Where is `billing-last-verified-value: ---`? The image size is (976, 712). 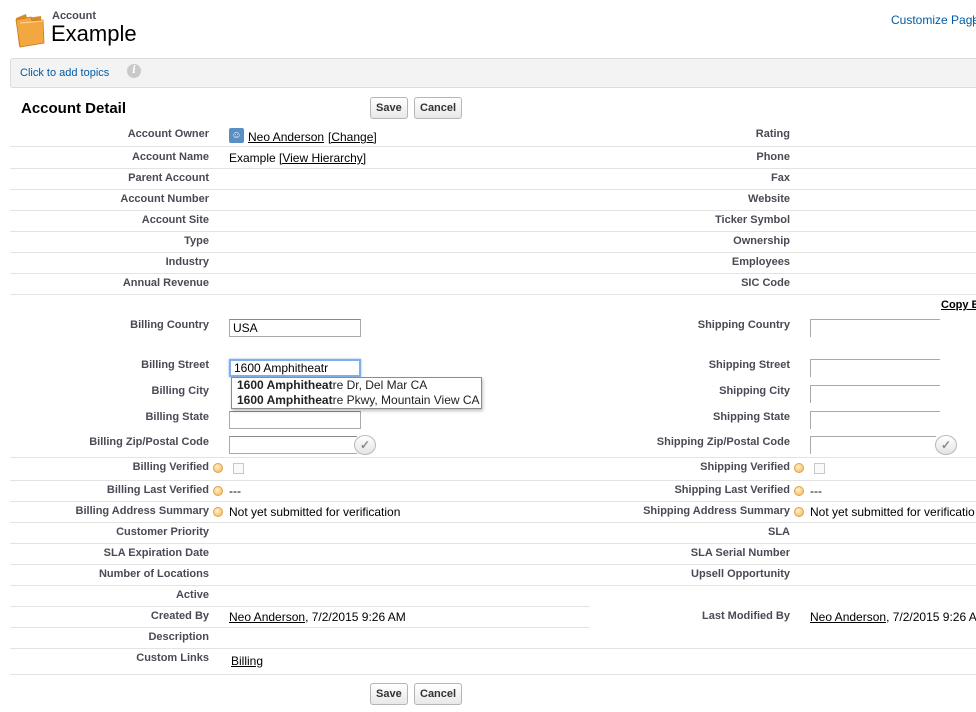 billing-last-verified-value: --- is located at coordinates (235, 491).